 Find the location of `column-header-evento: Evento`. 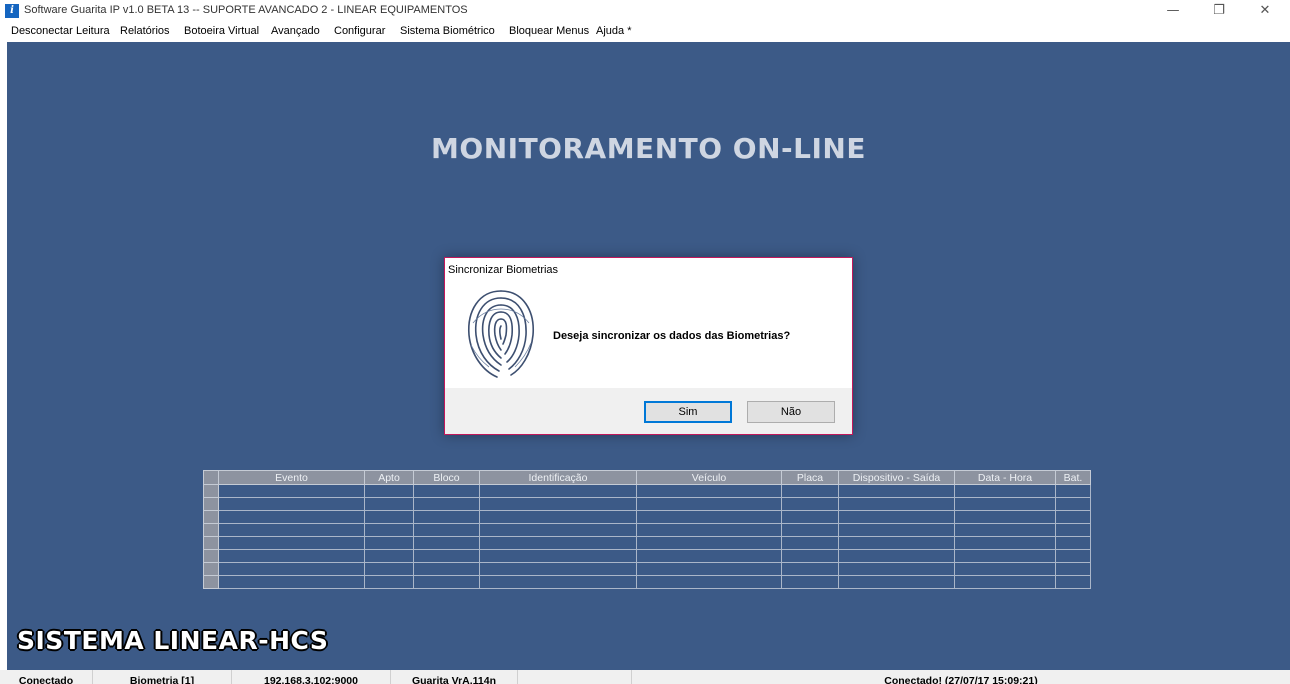

column-header-evento: Evento is located at coordinates (291, 477).